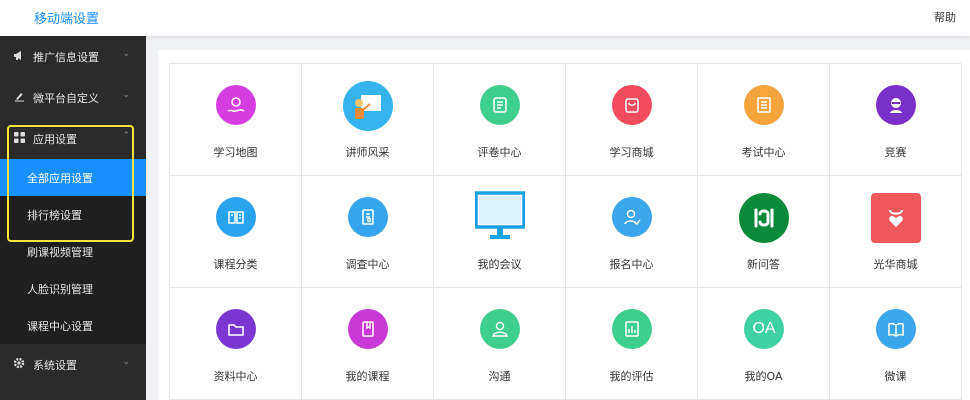 The width and height of the screenshot is (970, 400). I want to click on sidebar-group-microplatform: 微平台自定义 ⌄, so click(73, 97).